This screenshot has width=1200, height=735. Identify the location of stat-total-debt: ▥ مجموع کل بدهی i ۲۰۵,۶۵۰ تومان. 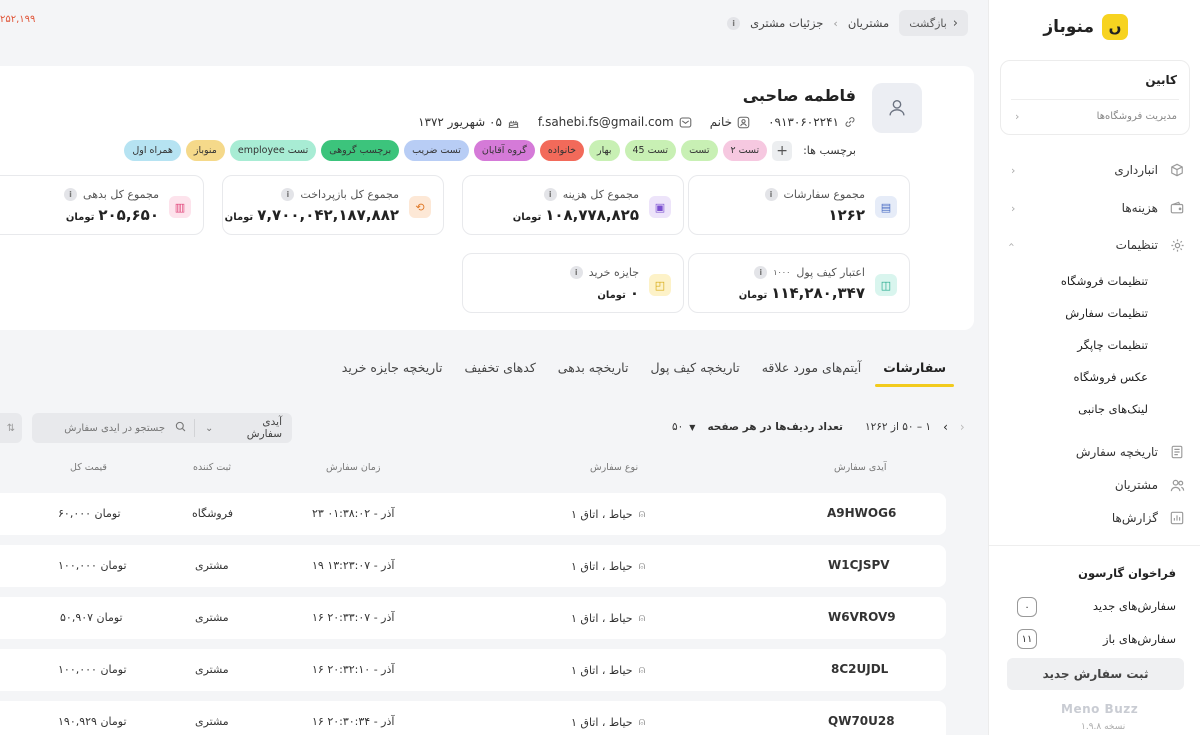
(102, 205).